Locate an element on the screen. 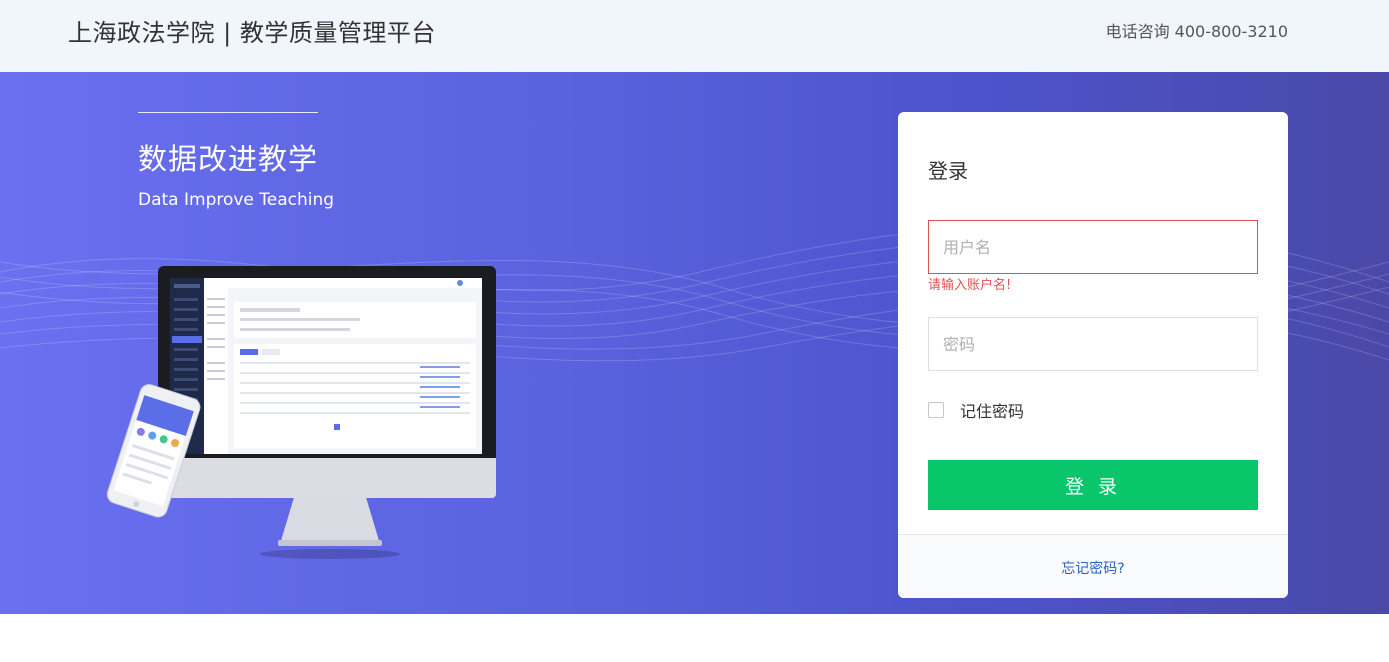  device-illustration is located at coordinates (301, 412).